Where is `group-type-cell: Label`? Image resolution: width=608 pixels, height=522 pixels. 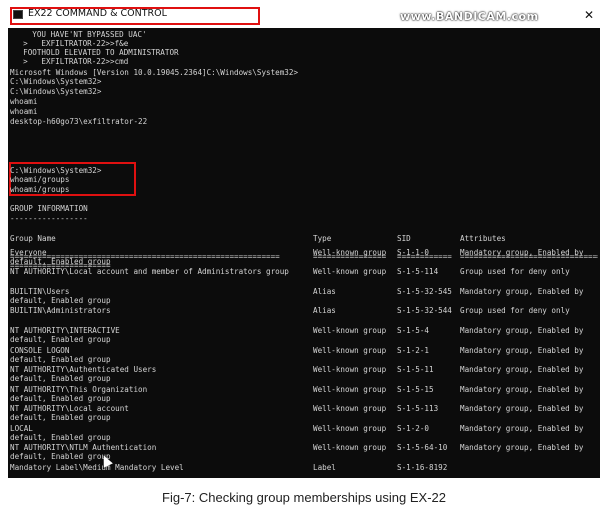
group-type-cell: Label is located at coordinates (324, 467).